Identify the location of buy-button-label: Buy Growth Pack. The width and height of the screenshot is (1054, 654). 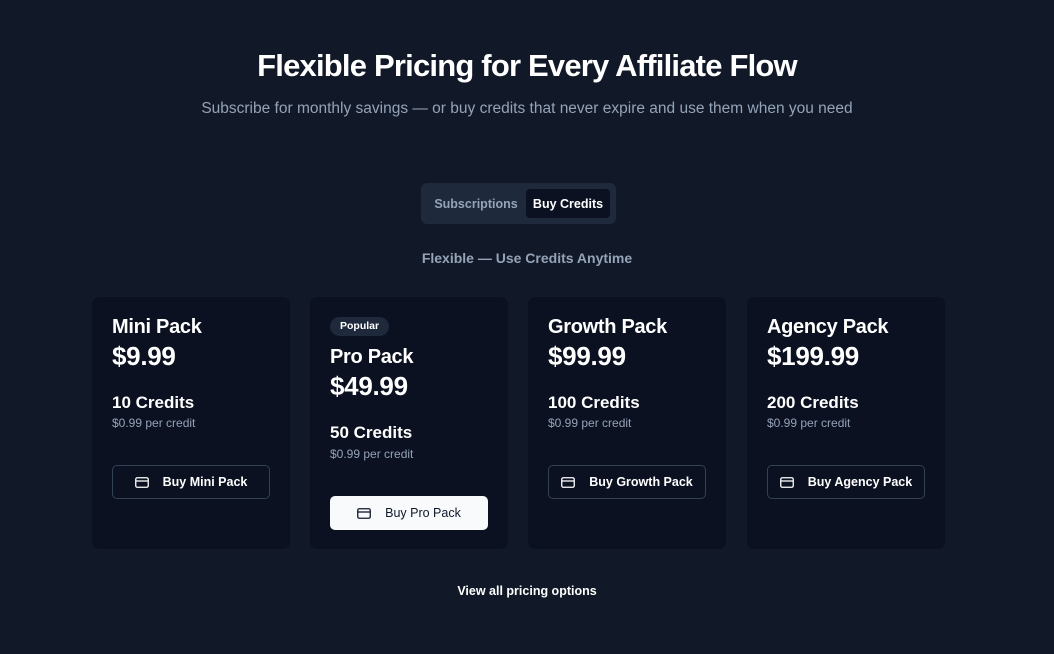
(641, 482).